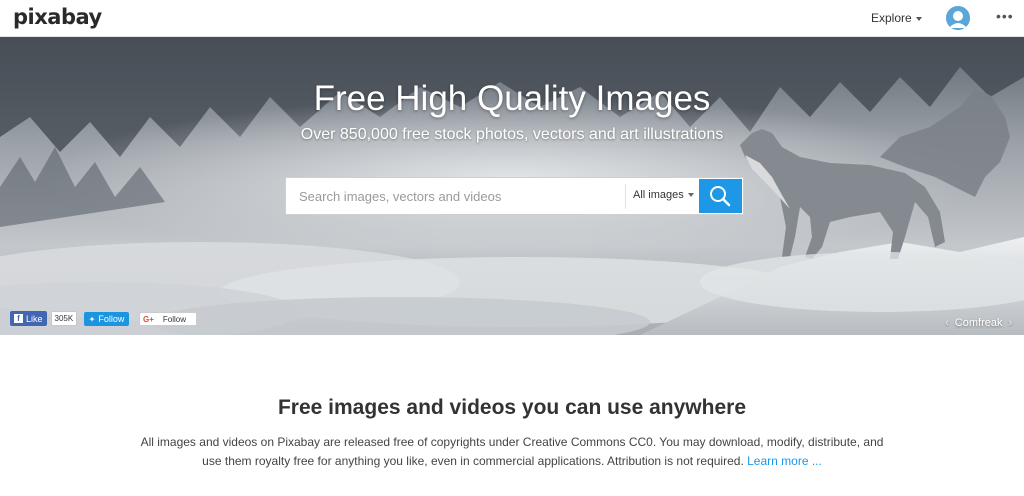  I want to click on twitter-follow-button: ✦ Follow, so click(106, 319).